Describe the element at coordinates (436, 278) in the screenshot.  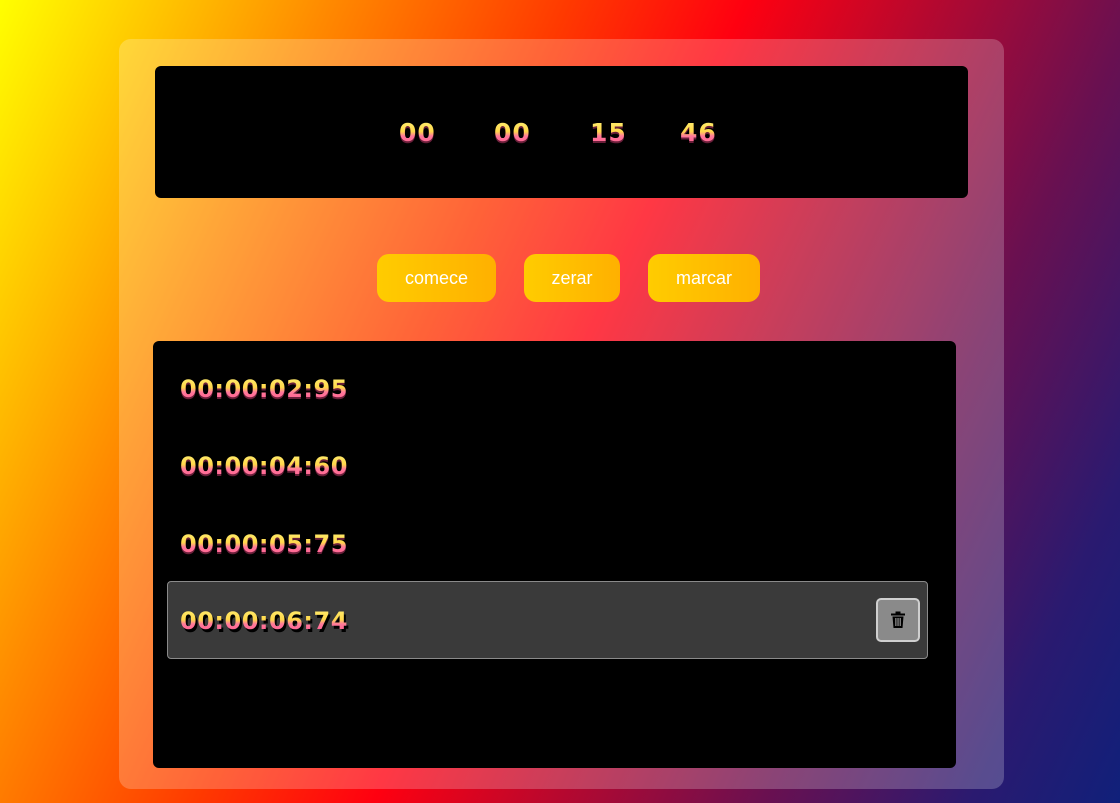
I see `start-button: comece` at that location.